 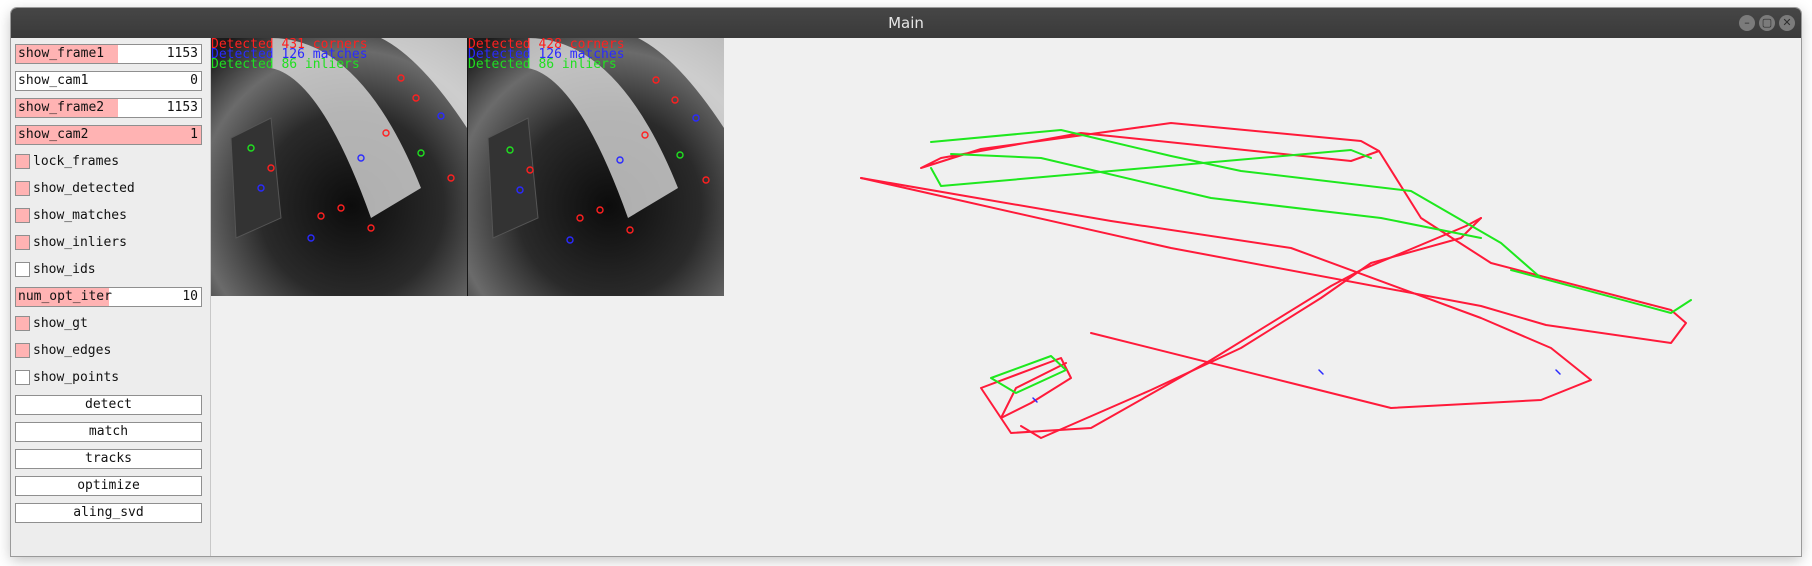 I want to click on show-cam1-slider: show_cam1 0, so click(x=108, y=81).